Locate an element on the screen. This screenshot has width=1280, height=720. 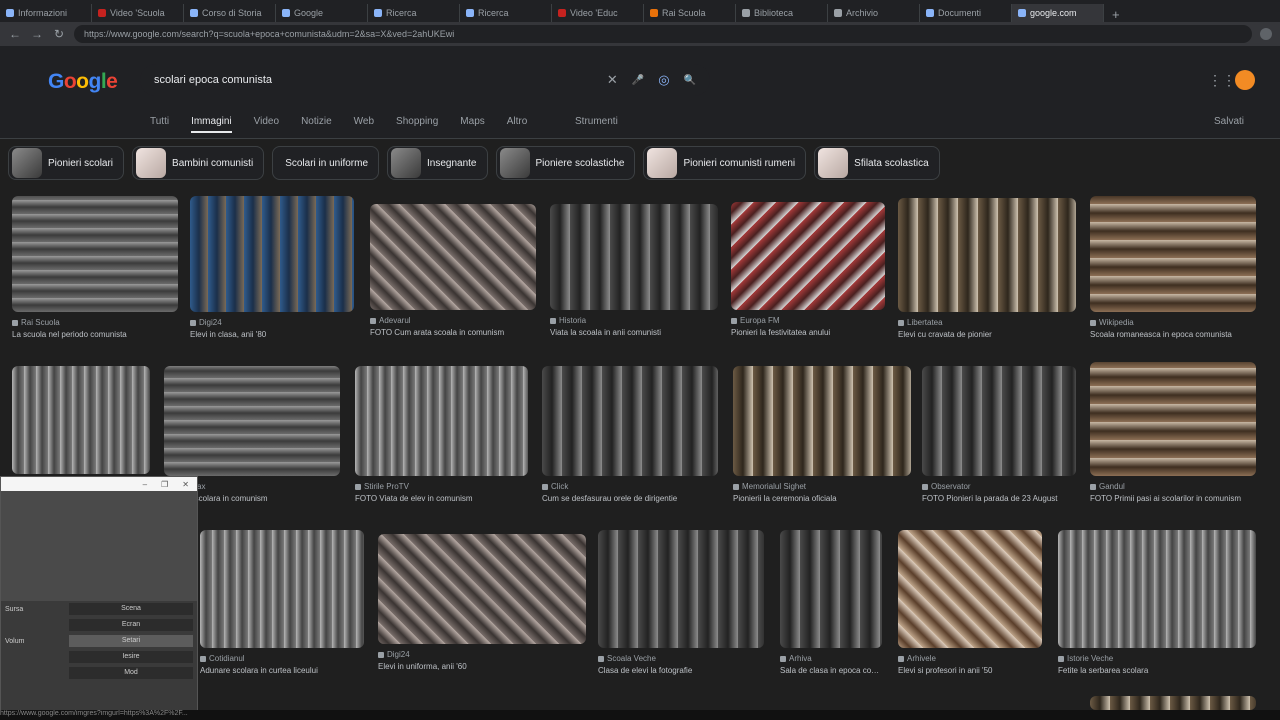
result-title: Scoala romaneasca in epoca comunista is located at coordinates (1173, 334).